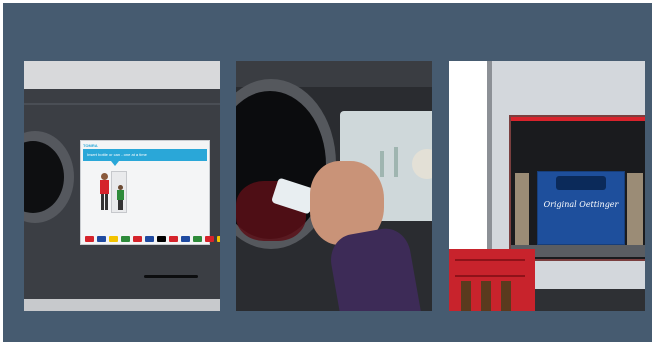  What do you see at coordinates (122, 305) in the screenshot?
I see `machine-base` at bounding box center [122, 305].